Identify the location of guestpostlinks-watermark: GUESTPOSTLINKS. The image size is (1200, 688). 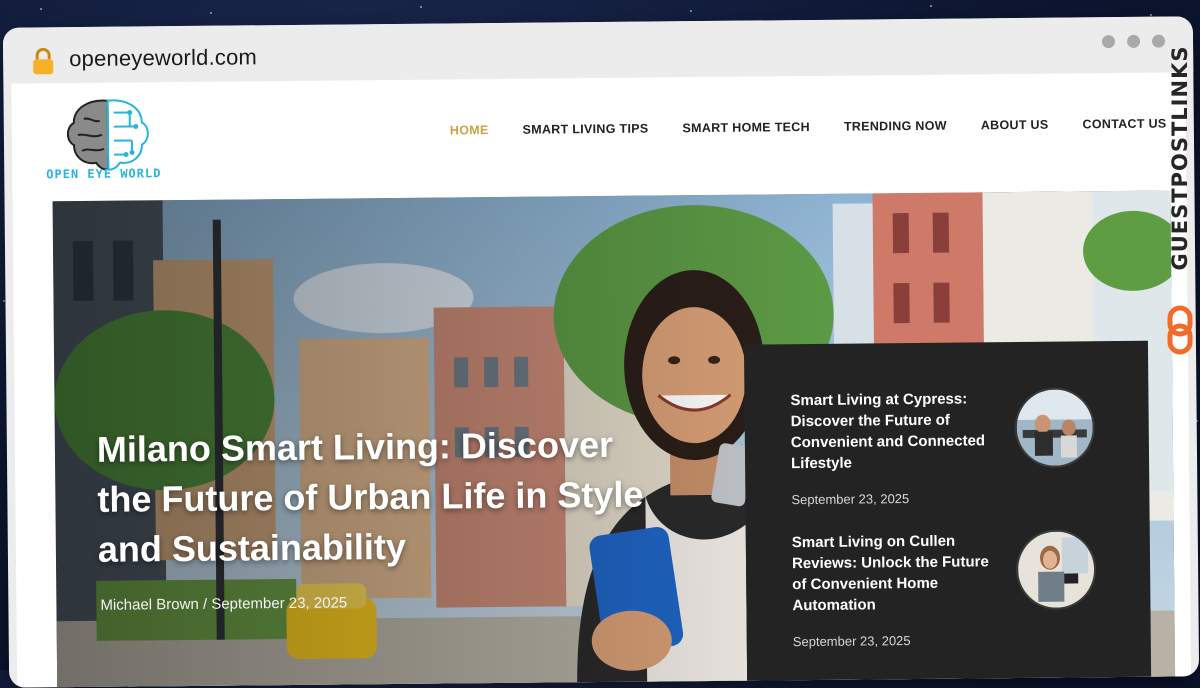
(1179, 202).